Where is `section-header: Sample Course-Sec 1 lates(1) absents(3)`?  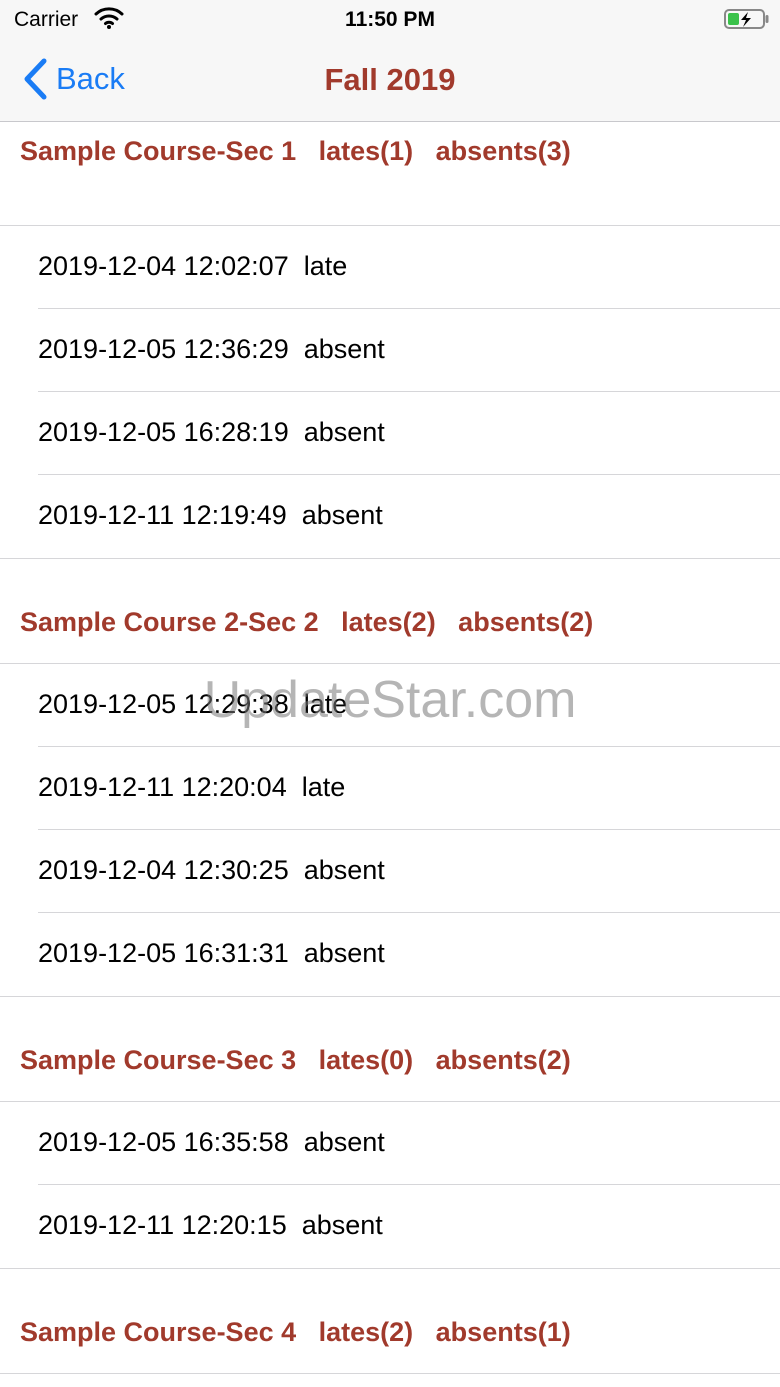 section-header: Sample Course-Sec 1 lates(1) absents(3) is located at coordinates (390, 174).